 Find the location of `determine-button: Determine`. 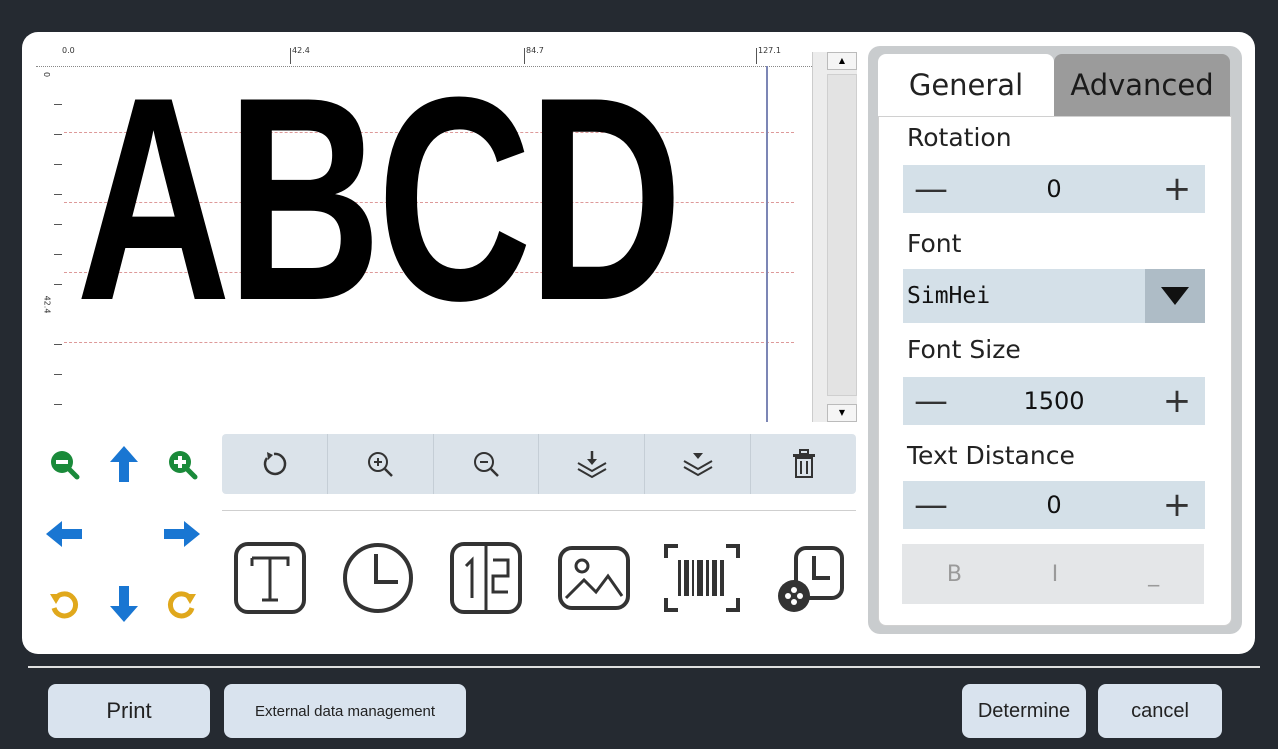

determine-button: Determine is located at coordinates (1024, 711).